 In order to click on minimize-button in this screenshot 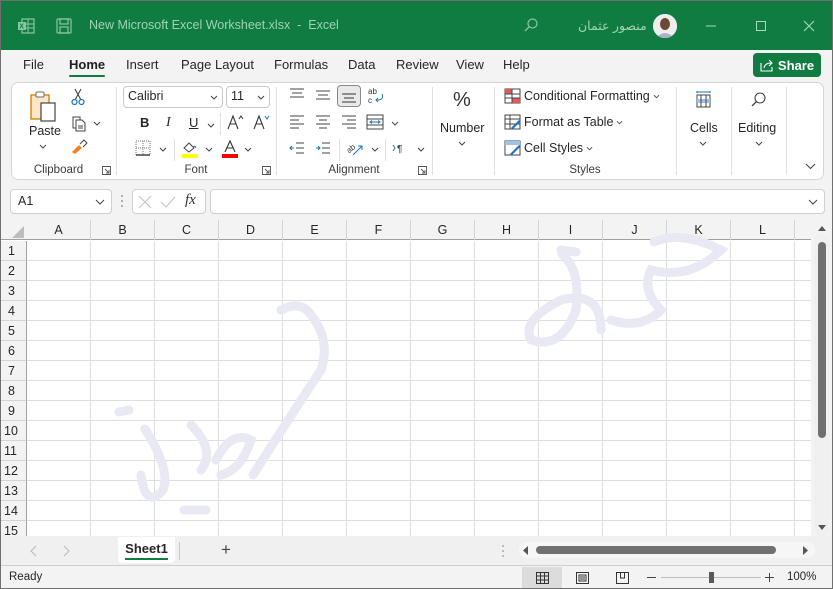, I will do `click(711, 25)`.